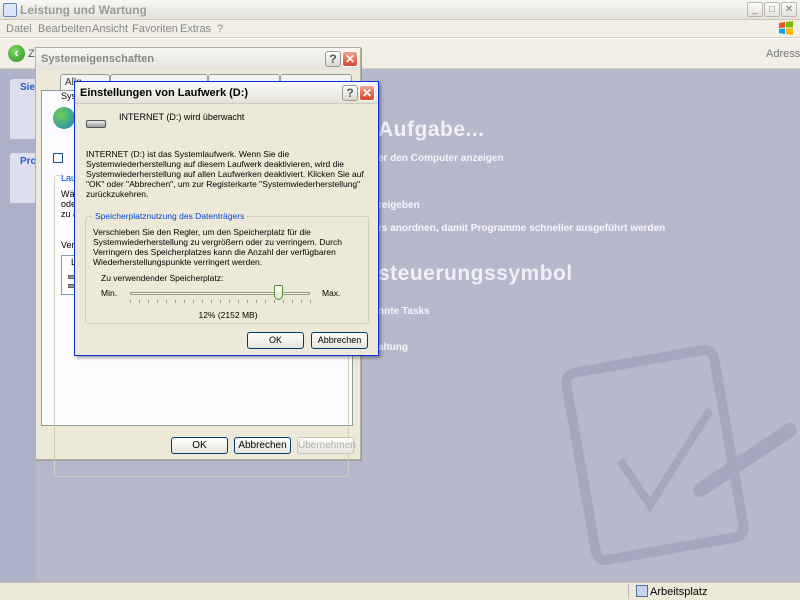  Describe the element at coordinates (214, 117) in the screenshot. I see `drive-status: wird überwacht` at that location.